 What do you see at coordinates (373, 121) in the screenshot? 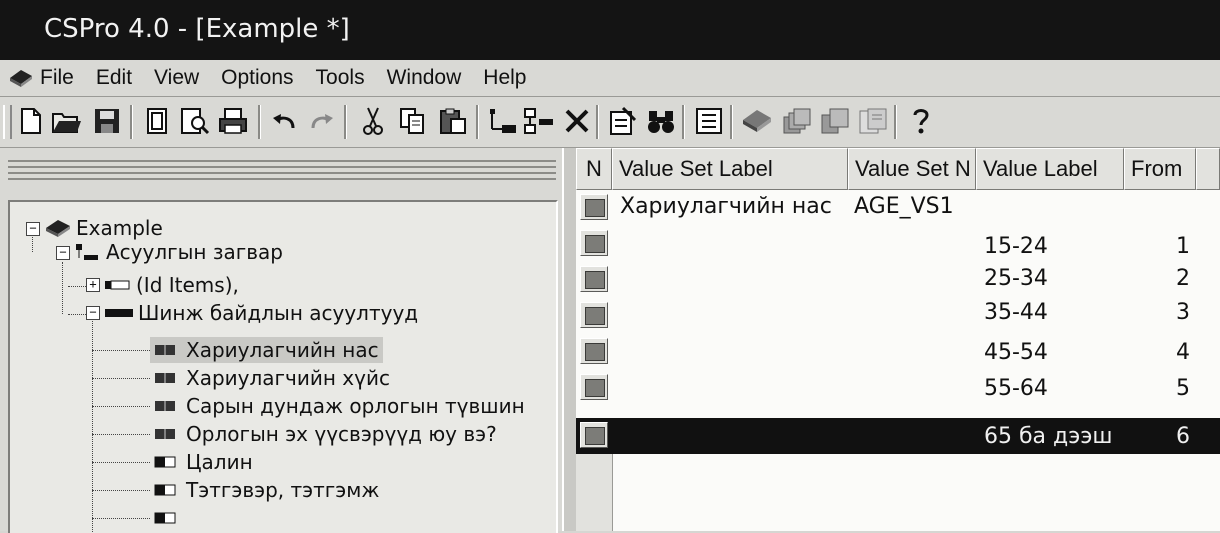
I see `cut-icon` at bounding box center [373, 121].